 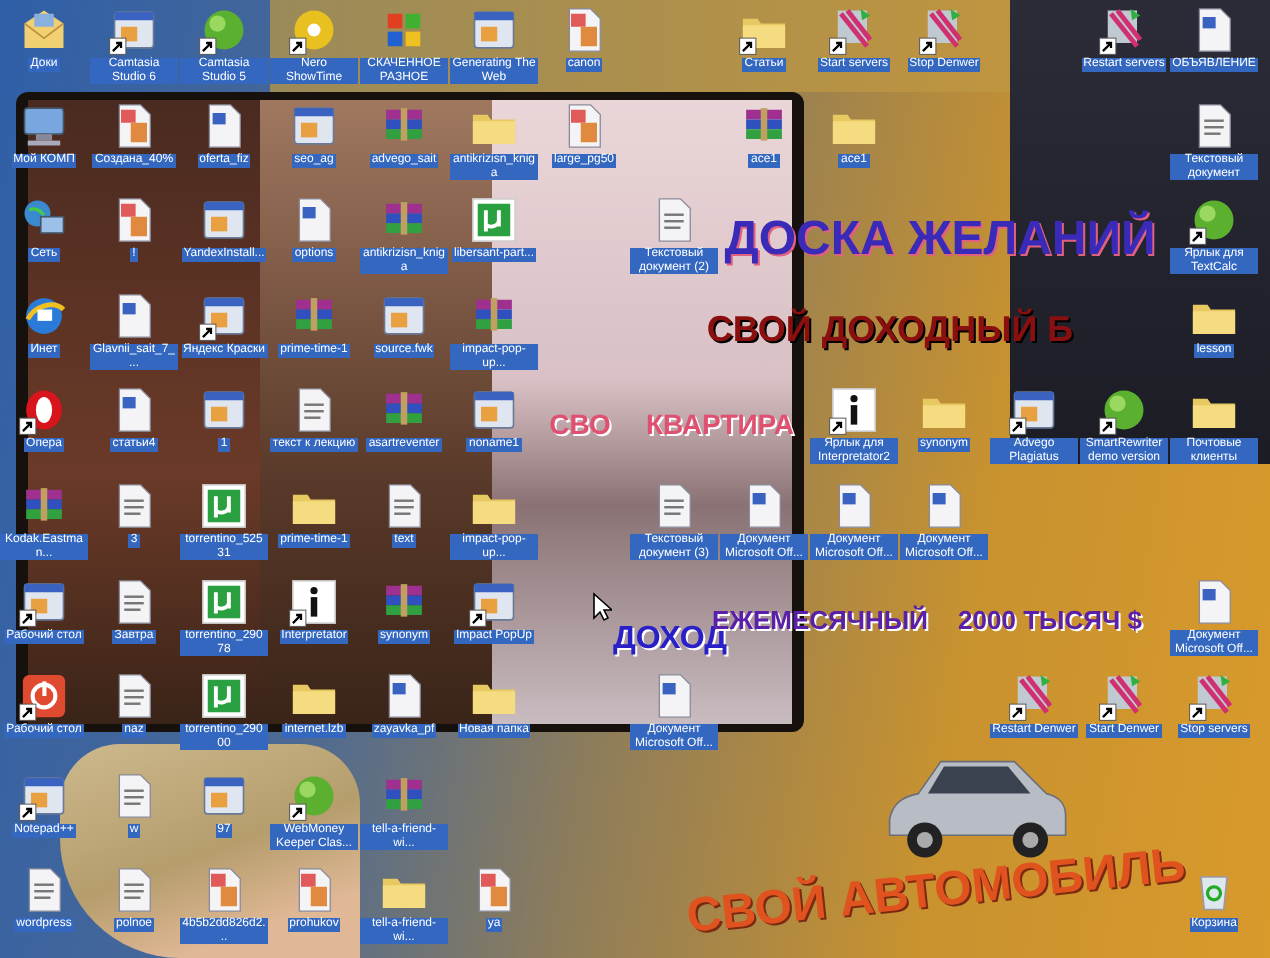 What do you see at coordinates (936, 892) in the screenshot?
I see `wallpaper-caption: СВОЙ АВТОМОБИЛЬ` at bounding box center [936, 892].